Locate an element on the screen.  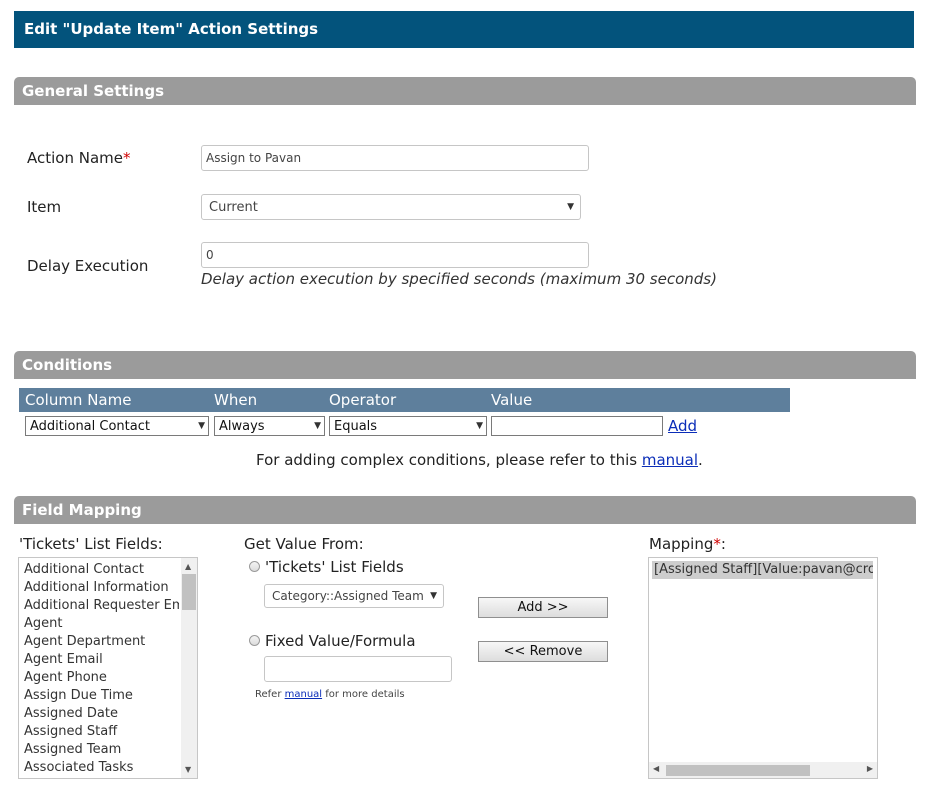
scroll-down-icon: ▼ is located at coordinates (188, 769).